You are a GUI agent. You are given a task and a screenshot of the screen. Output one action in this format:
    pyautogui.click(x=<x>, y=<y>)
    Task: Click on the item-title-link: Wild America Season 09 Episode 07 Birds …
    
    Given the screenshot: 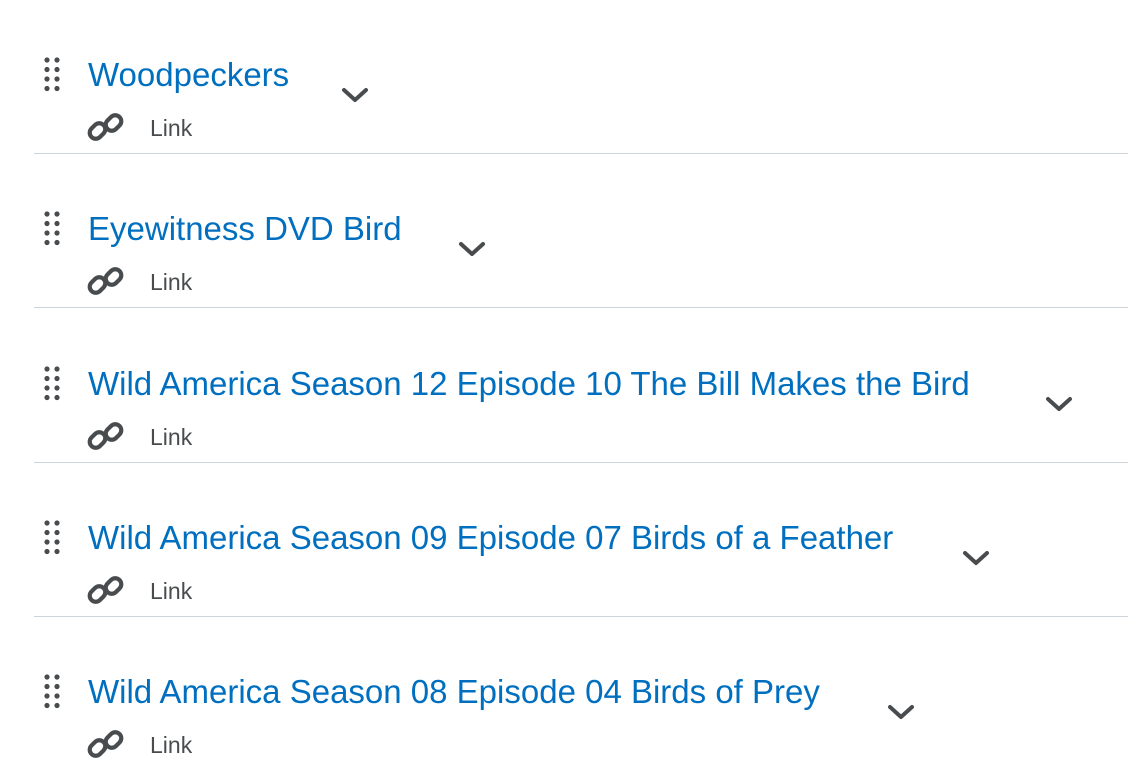 What is the action you would take?
    pyautogui.click(x=490, y=538)
    